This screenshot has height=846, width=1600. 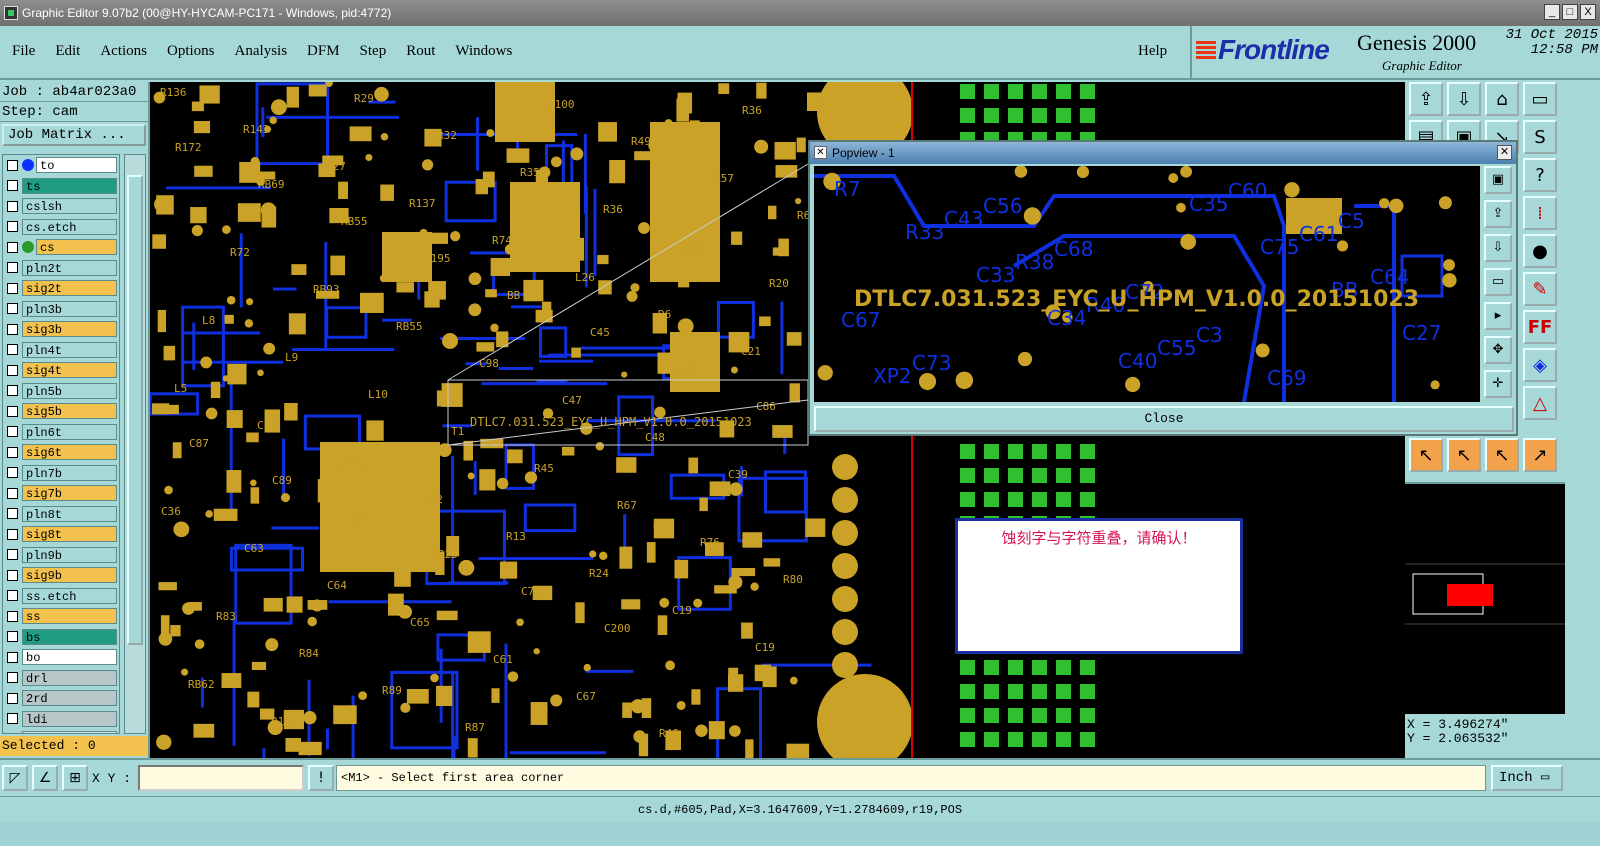 What do you see at coordinates (1552, 12) in the screenshot?
I see `minimize-button: _` at bounding box center [1552, 12].